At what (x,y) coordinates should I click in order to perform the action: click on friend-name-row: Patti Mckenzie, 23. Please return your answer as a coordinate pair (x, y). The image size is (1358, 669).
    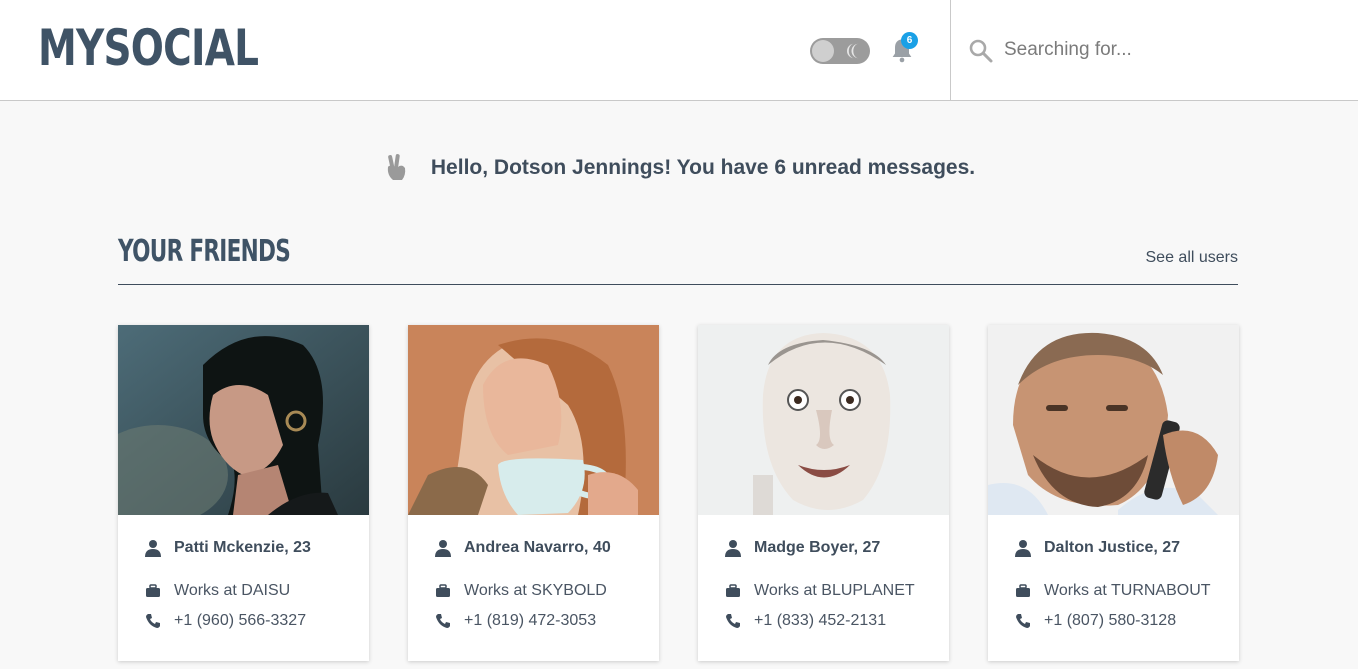
    Looking at the image, I should click on (227, 548).